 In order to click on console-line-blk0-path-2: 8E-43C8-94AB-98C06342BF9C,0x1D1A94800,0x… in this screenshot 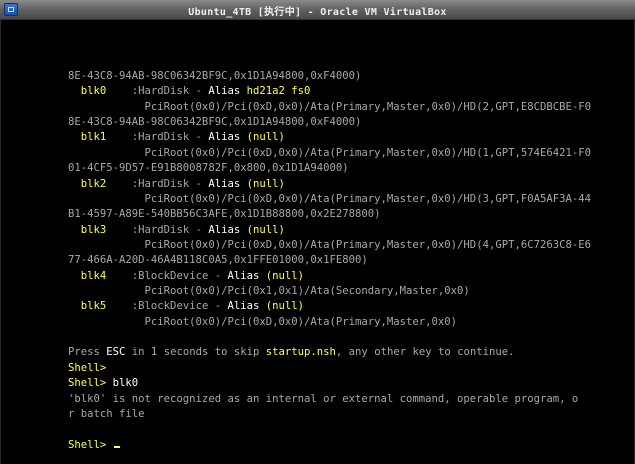, I will do `click(214, 122)`.